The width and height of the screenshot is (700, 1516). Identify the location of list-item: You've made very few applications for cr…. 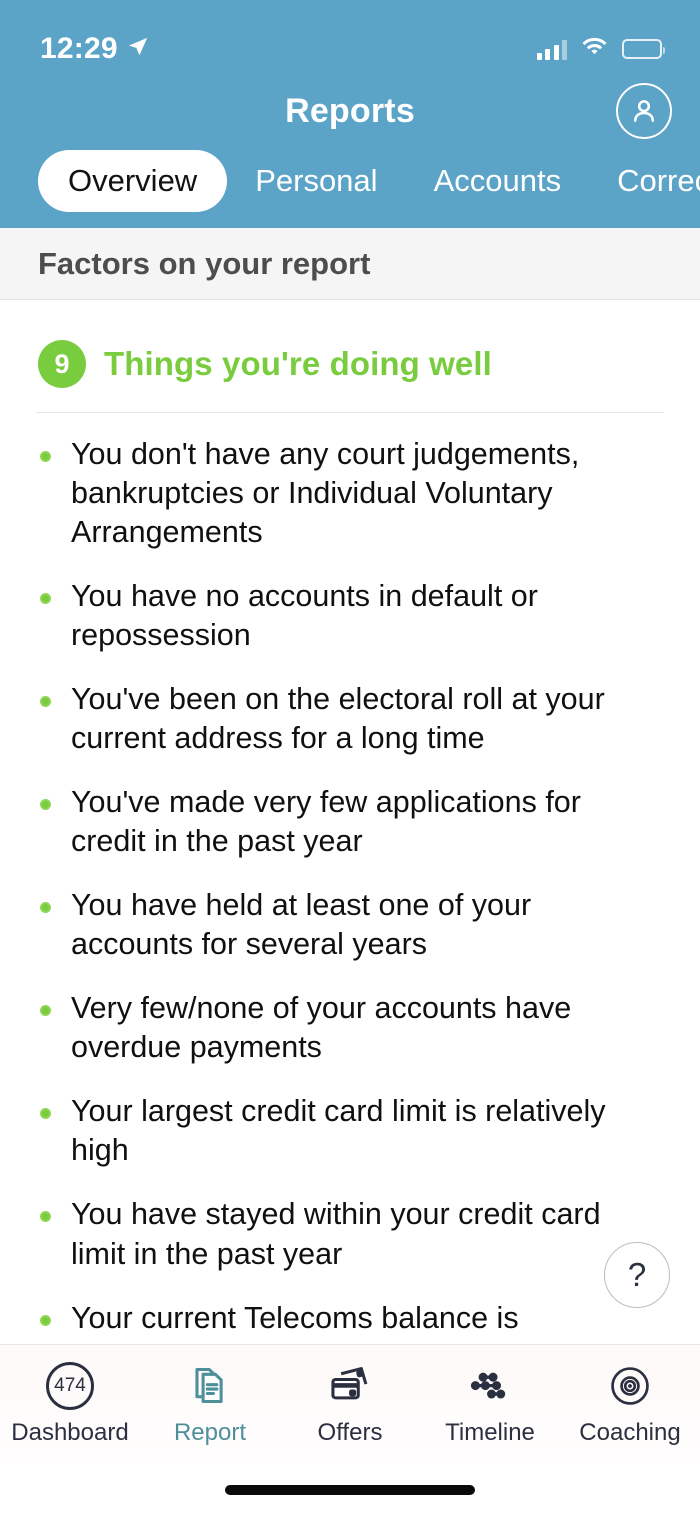
(353, 822).